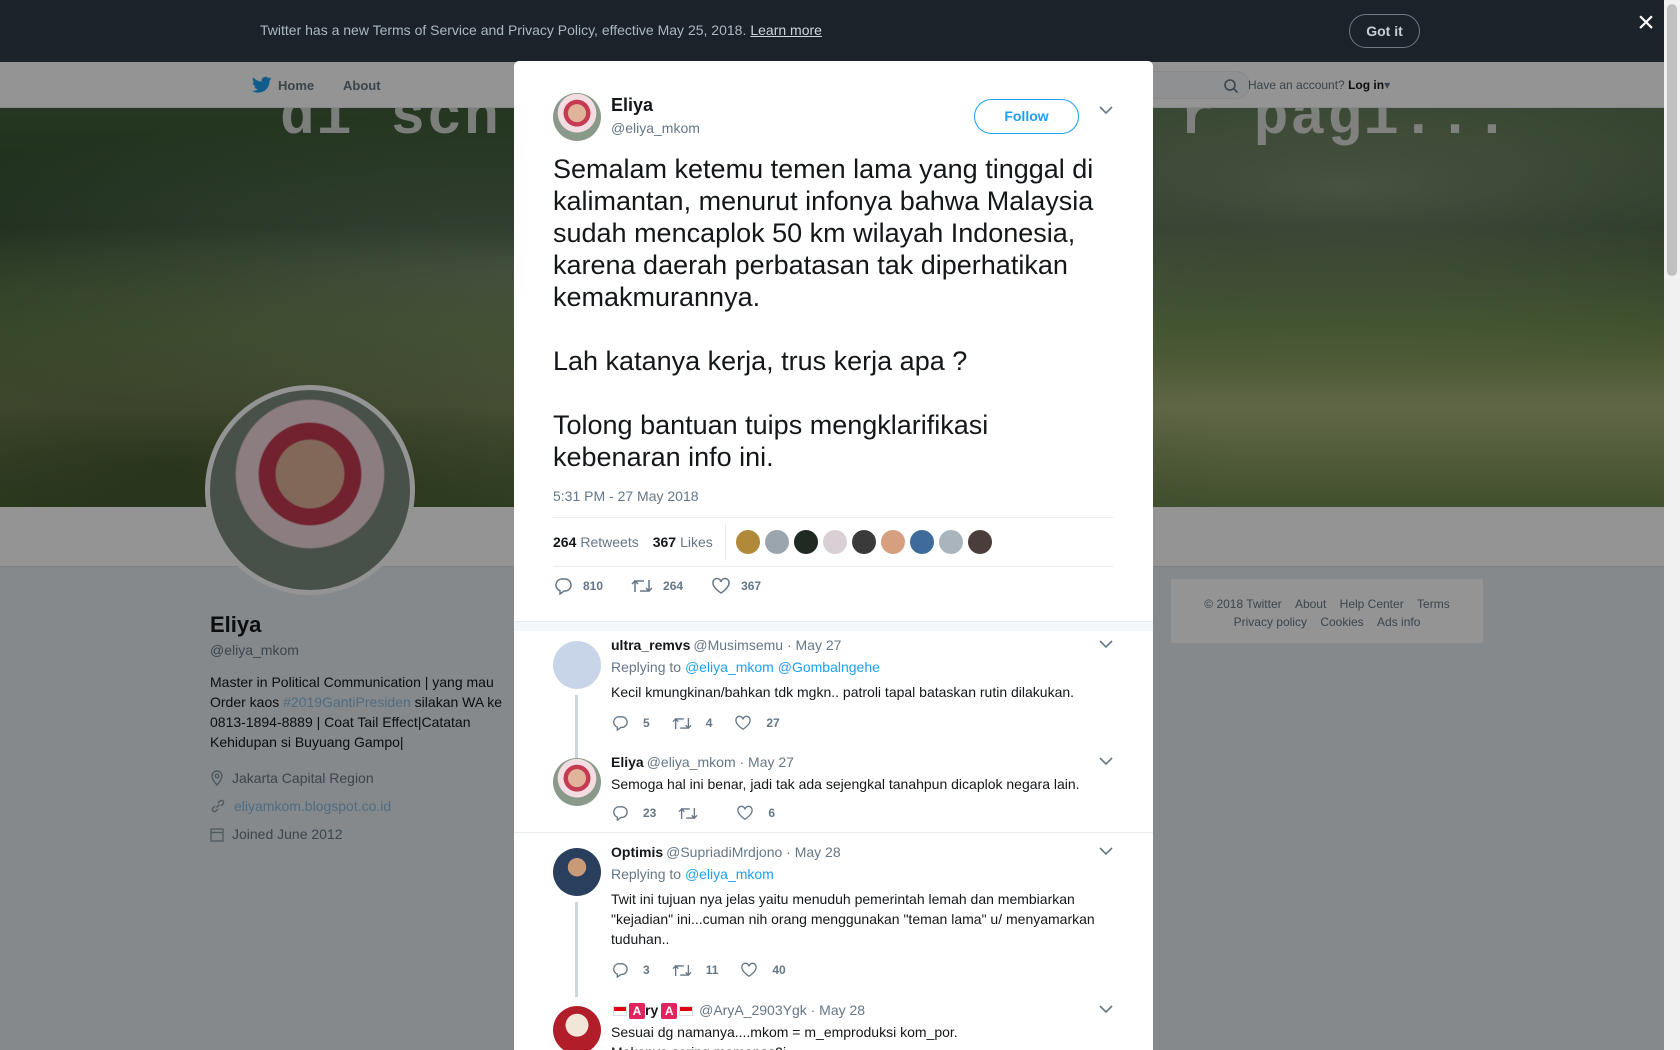 Image resolution: width=1680 pixels, height=1050 pixels. I want to click on reply-count: 810, so click(593, 586).